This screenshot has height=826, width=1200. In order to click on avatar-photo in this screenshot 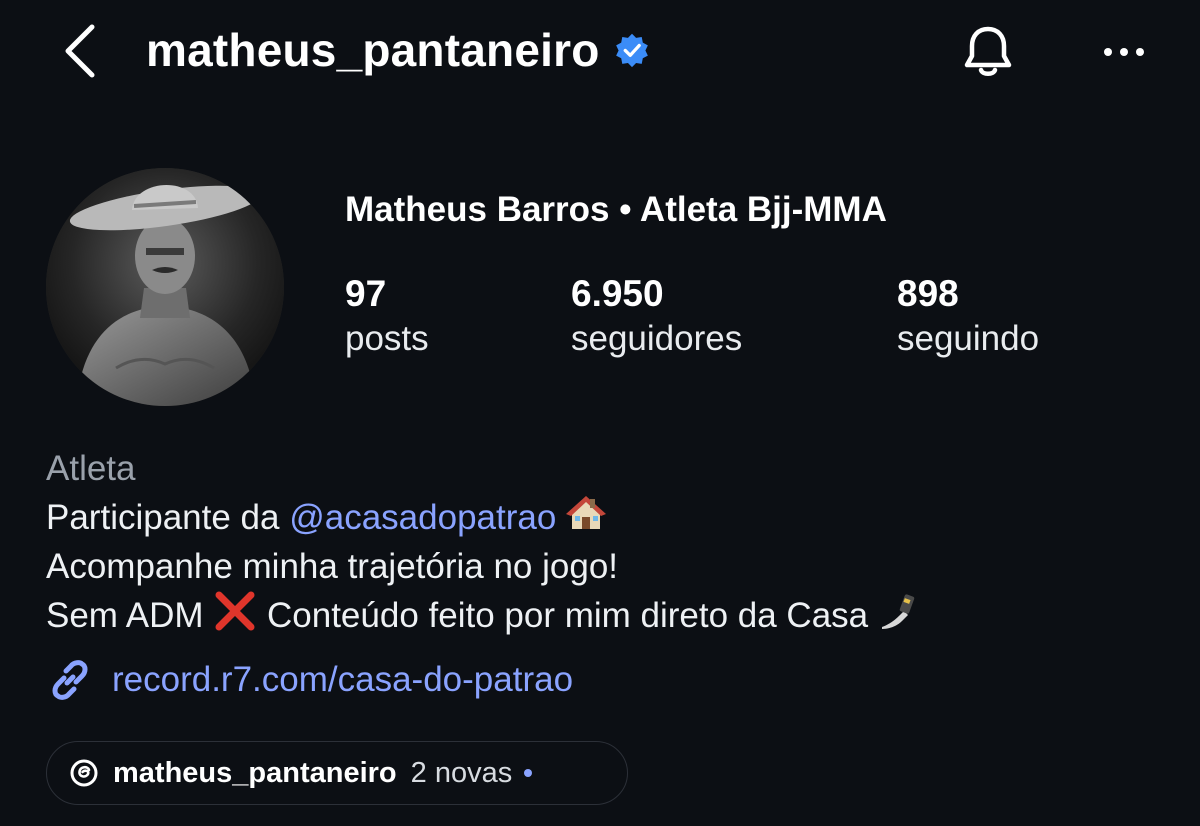, I will do `click(165, 287)`.